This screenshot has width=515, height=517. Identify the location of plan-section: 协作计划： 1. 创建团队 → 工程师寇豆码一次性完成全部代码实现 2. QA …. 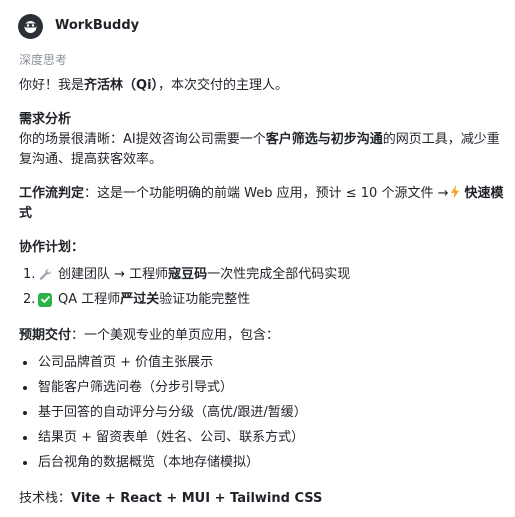
(263, 275).